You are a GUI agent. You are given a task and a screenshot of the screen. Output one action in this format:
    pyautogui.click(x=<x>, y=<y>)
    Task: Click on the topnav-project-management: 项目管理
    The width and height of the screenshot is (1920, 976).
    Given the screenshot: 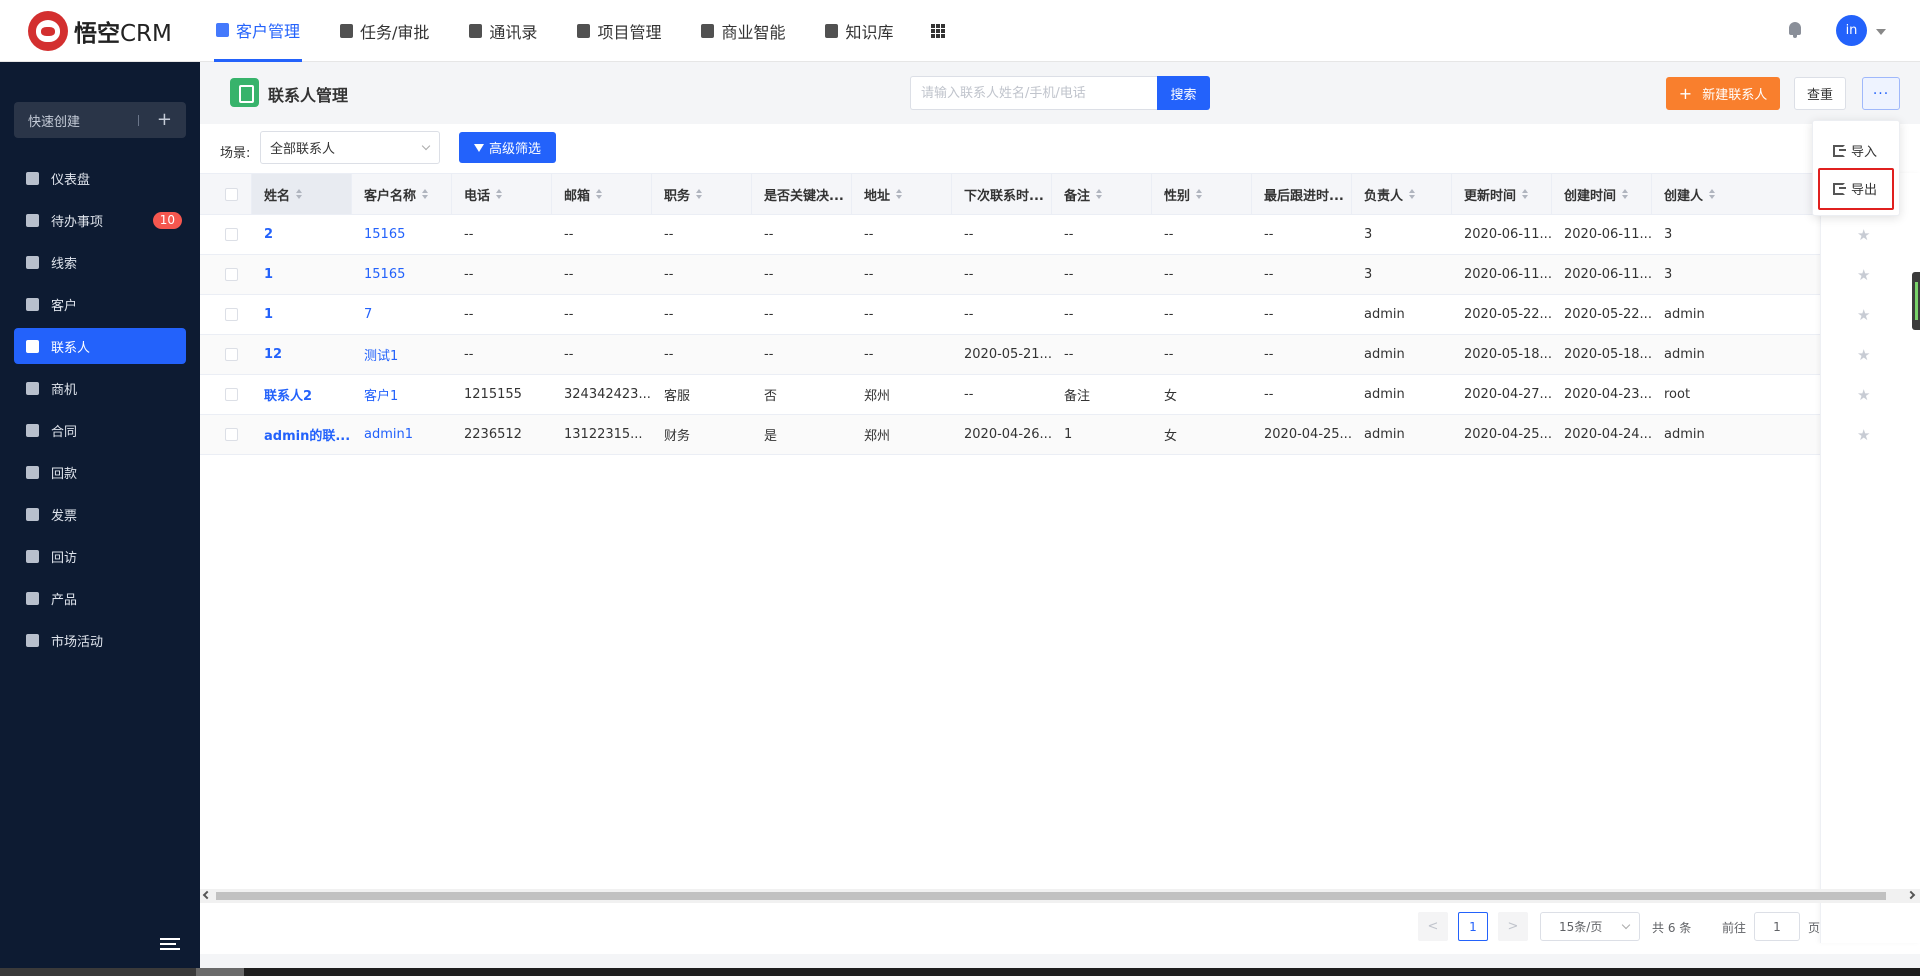 What is the action you would take?
    pyautogui.click(x=619, y=31)
    